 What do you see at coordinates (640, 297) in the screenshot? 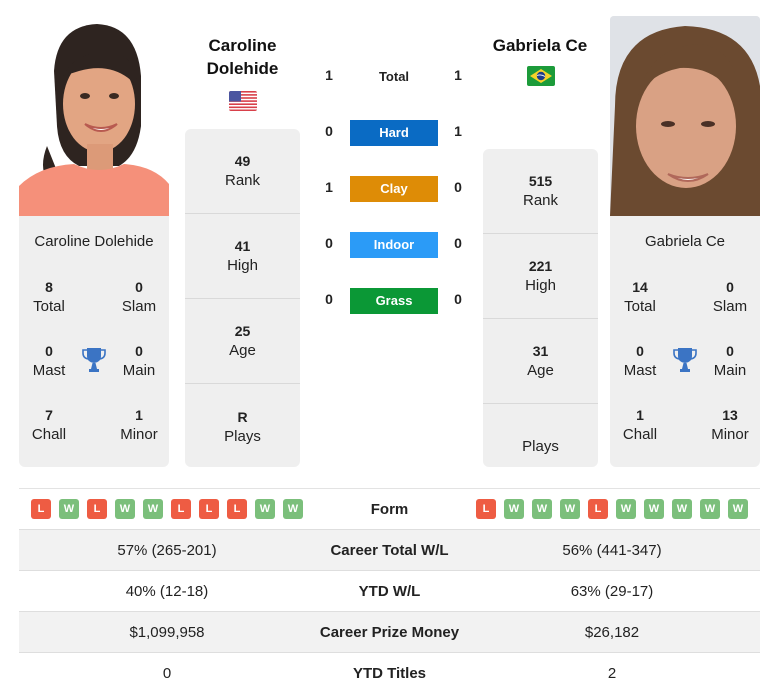
I see `titles-total-right: 14 Total` at bounding box center [640, 297].